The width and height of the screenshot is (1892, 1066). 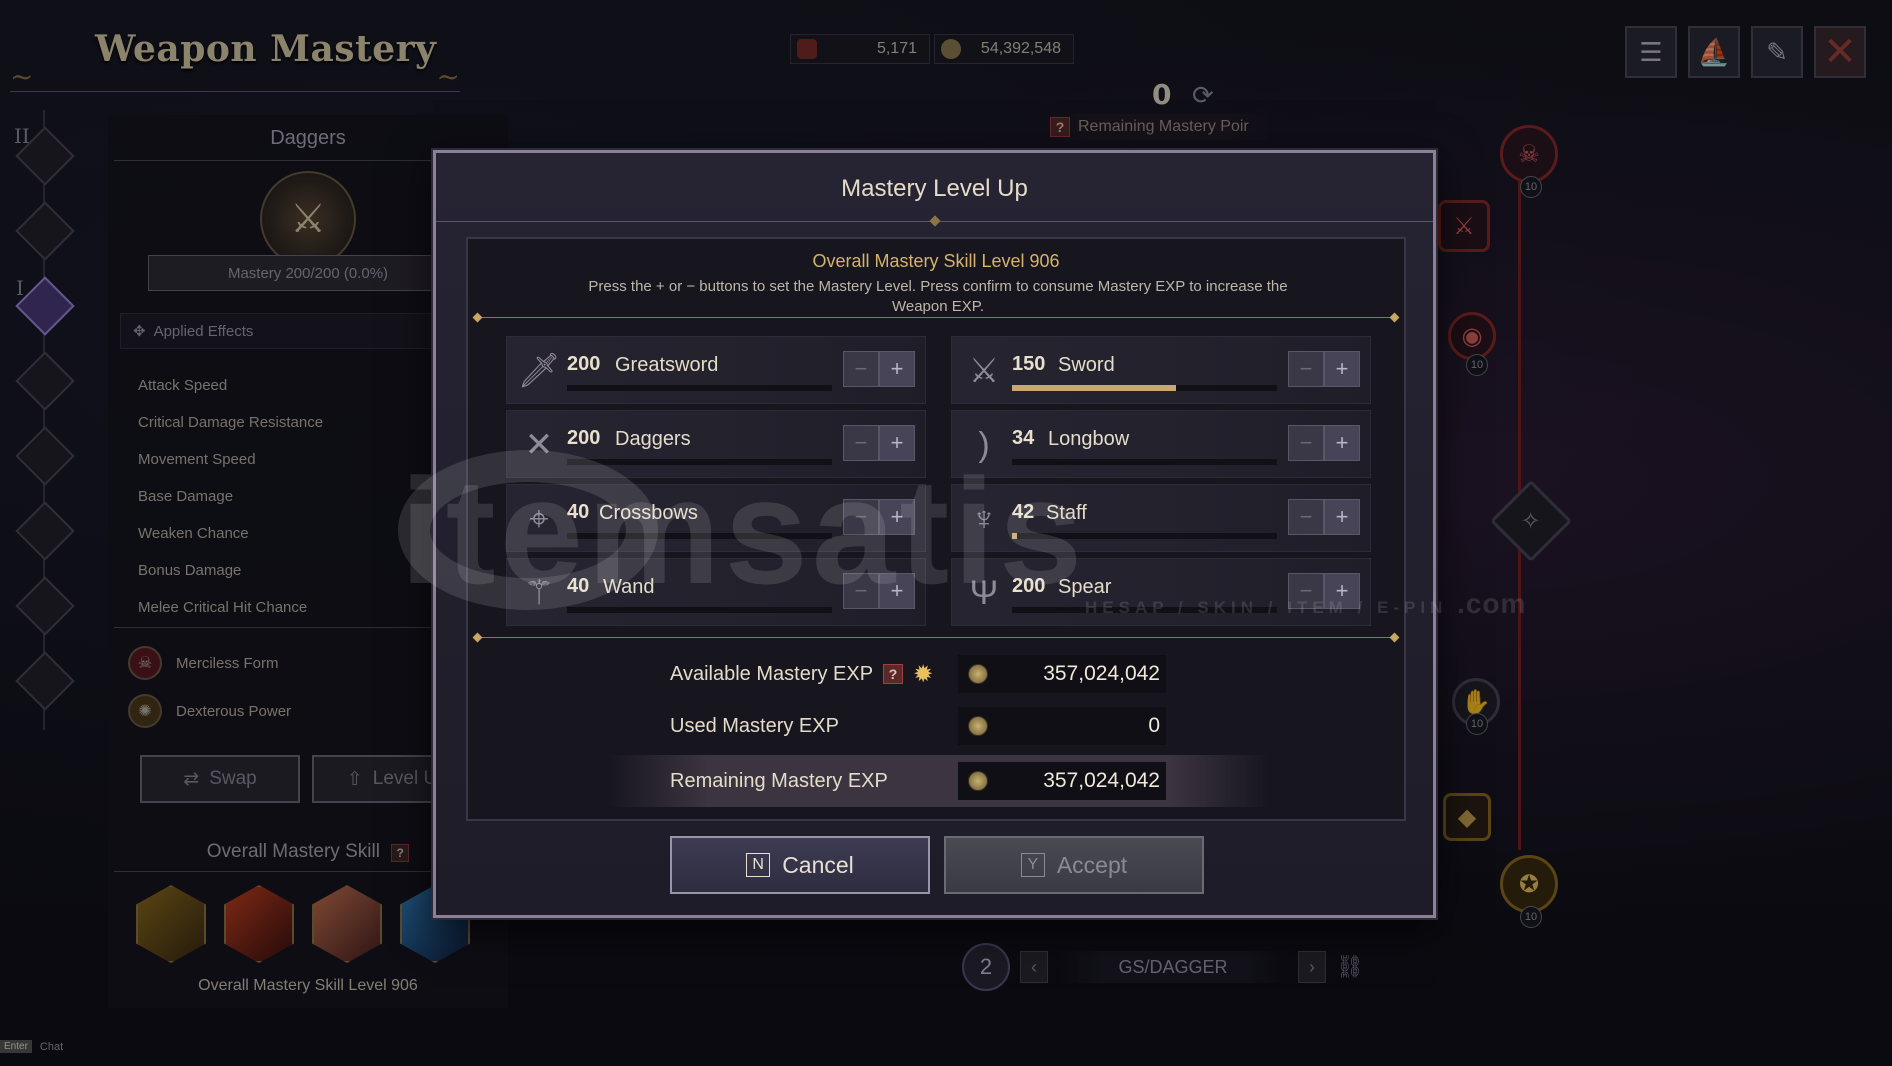 What do you see at coordinates (818, 864) in the screenshot?
I see `cancel-label: Cancel` at bounding box center [818, 864].